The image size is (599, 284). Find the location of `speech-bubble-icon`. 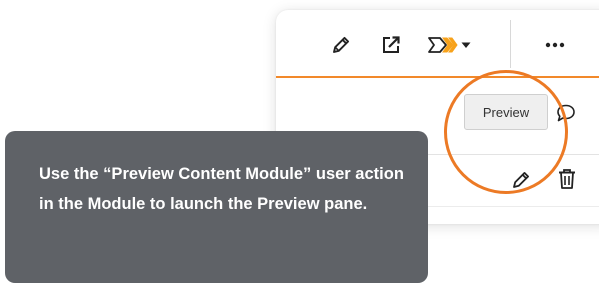

speech-bubble-icon is located at coordinates (566, 113).